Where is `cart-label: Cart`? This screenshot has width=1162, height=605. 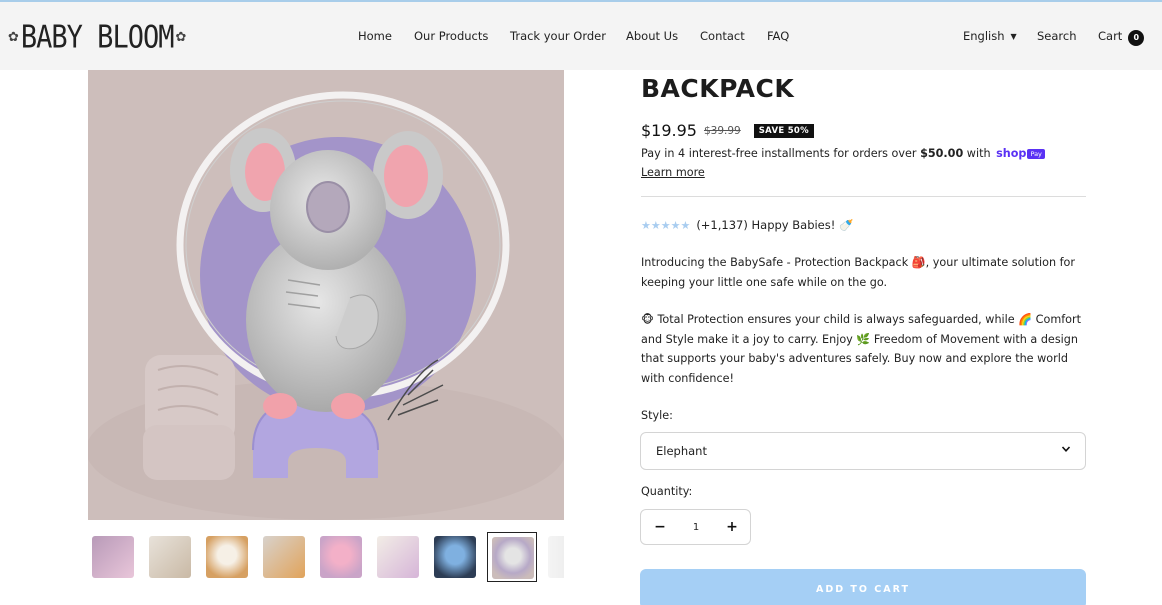
cart-label: Cart is located at coordinates (1110, 36).